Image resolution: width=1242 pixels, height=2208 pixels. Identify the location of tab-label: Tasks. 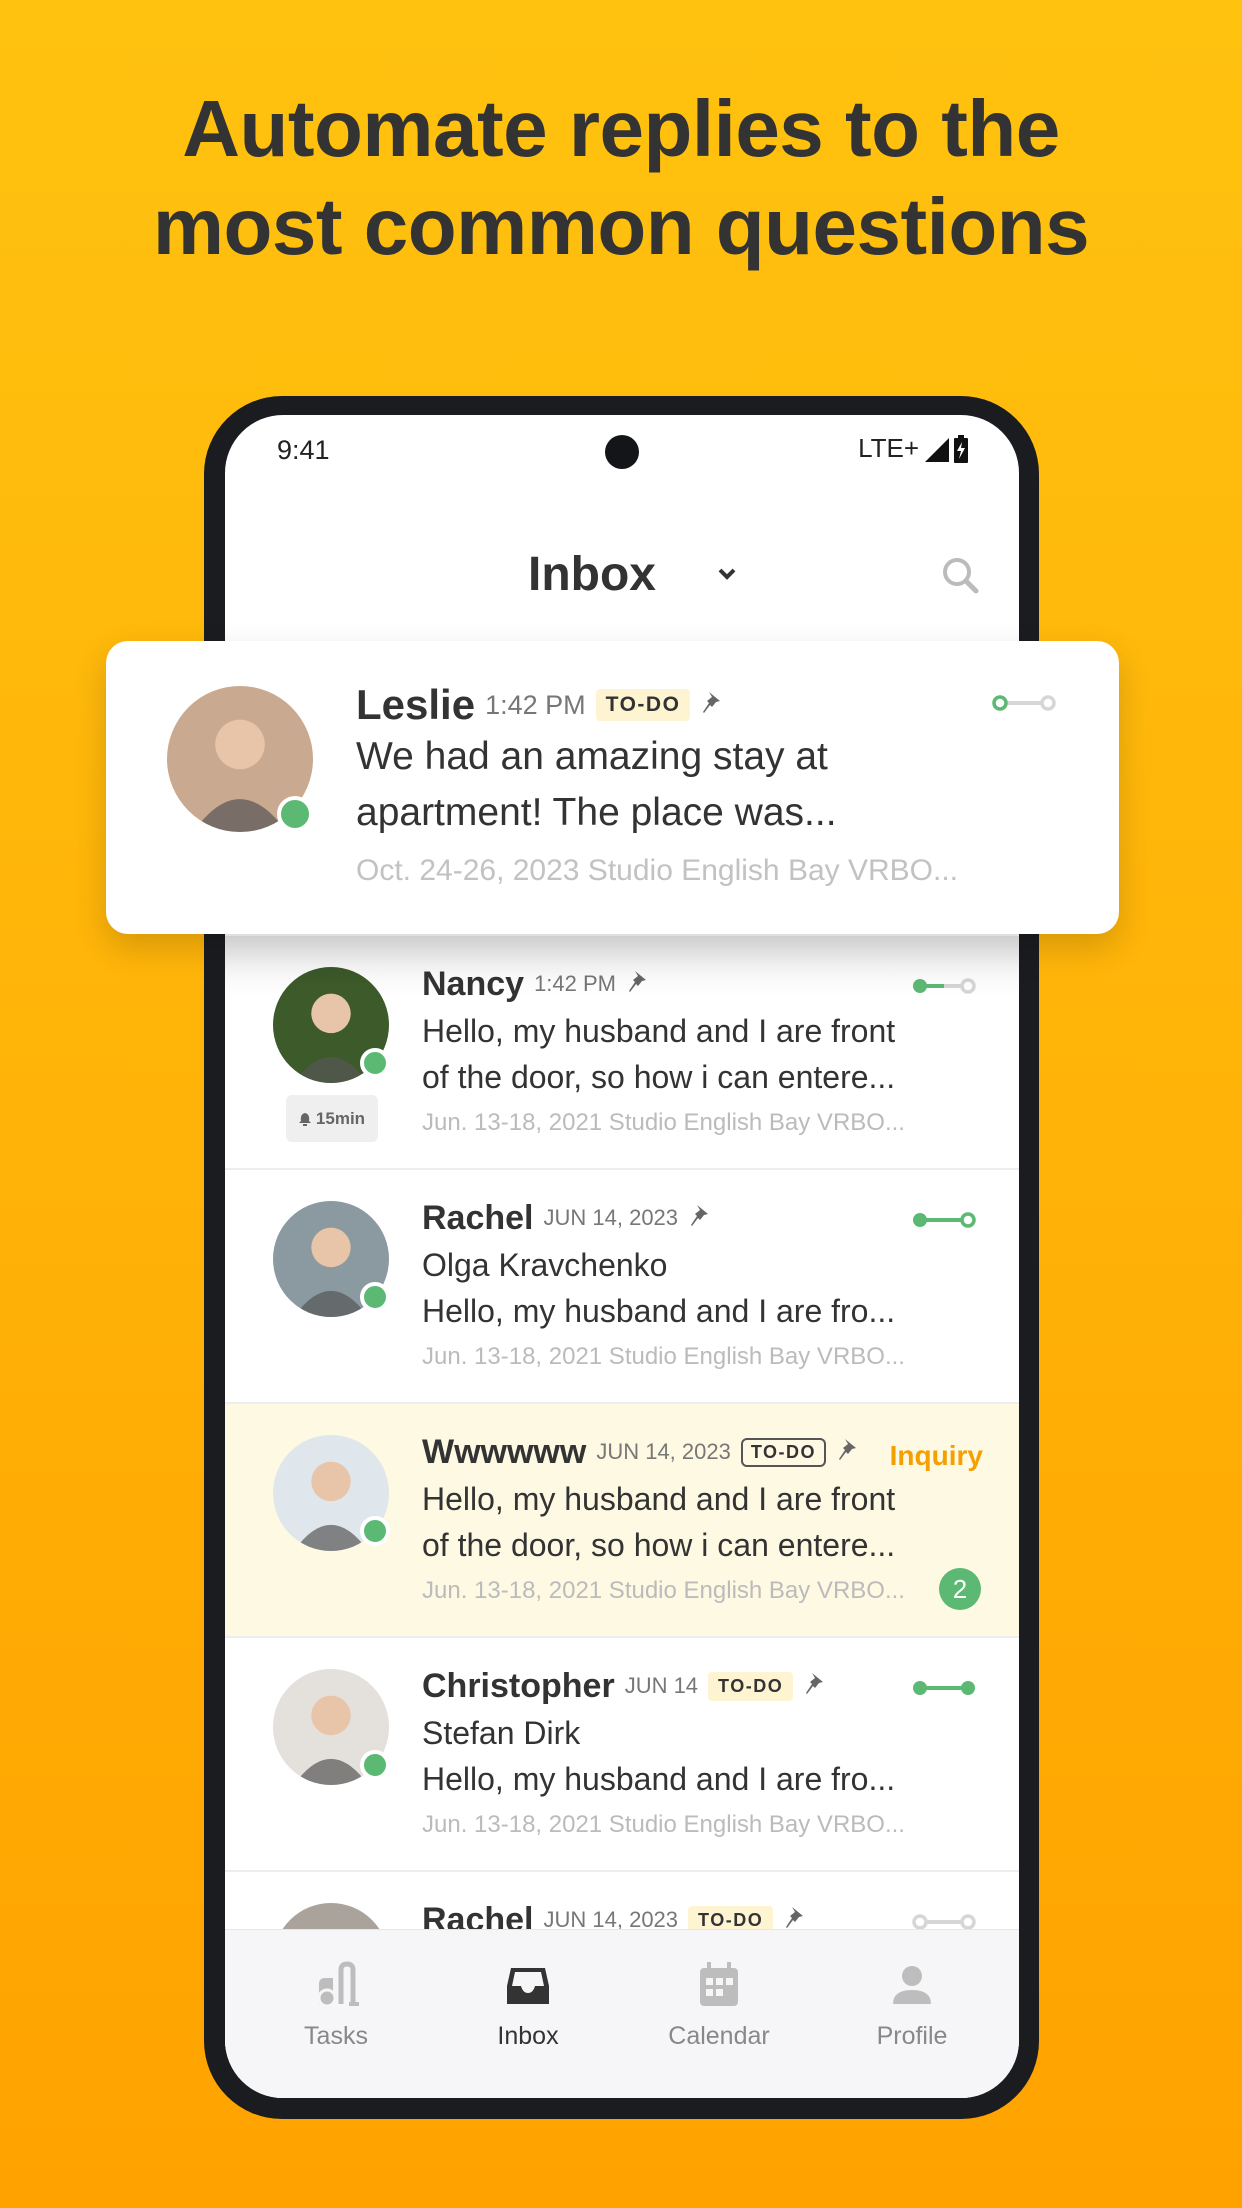
(336, 2036).